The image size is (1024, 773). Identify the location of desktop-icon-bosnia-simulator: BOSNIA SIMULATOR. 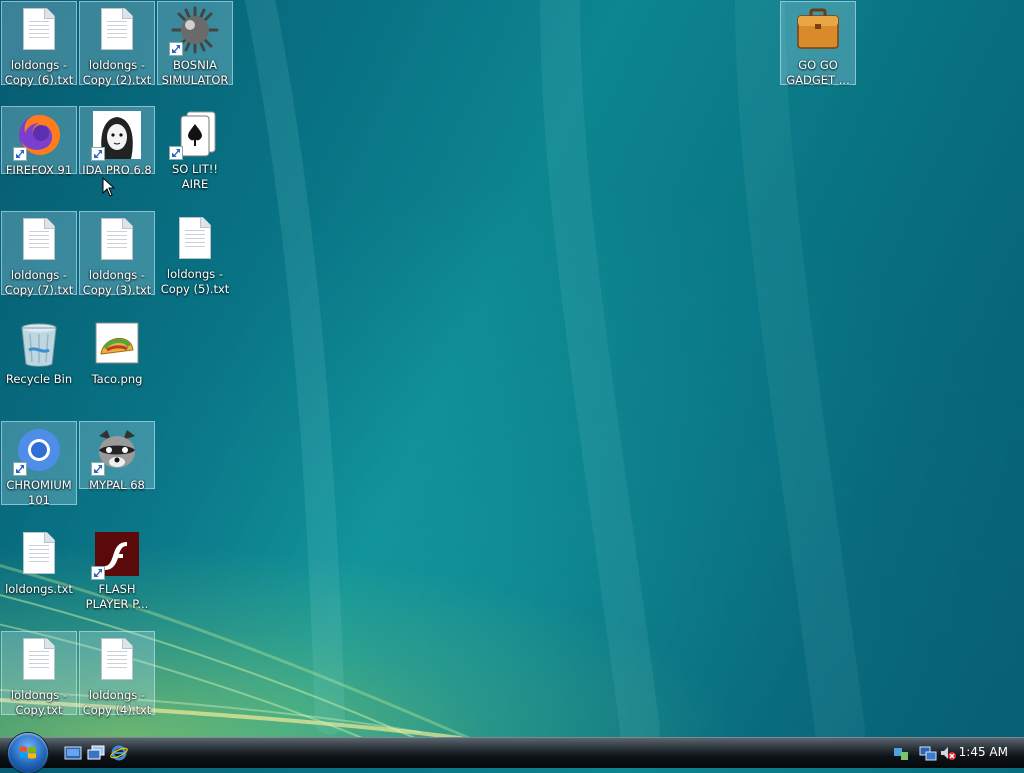
(195, 44).